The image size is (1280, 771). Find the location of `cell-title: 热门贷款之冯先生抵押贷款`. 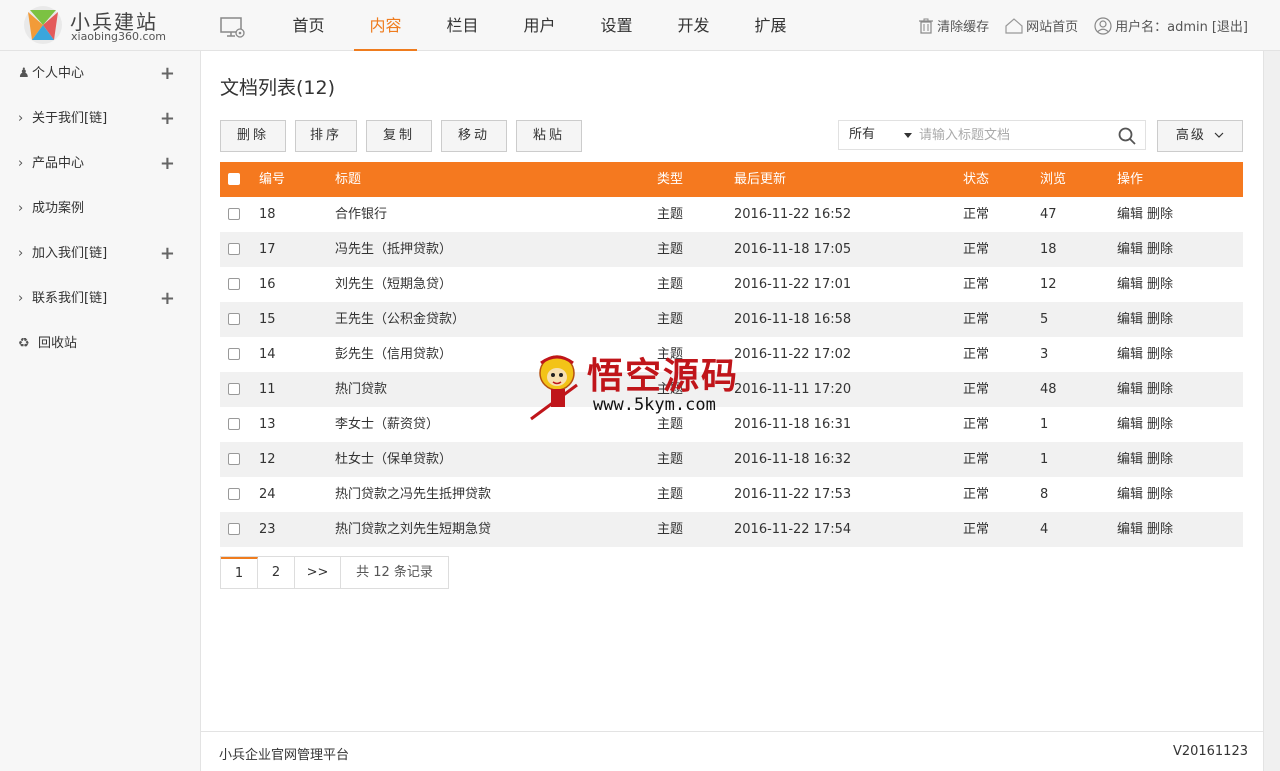

cell-title: 热门贷款之冯先生抵押贷款 is located at coordinates (413, 494).